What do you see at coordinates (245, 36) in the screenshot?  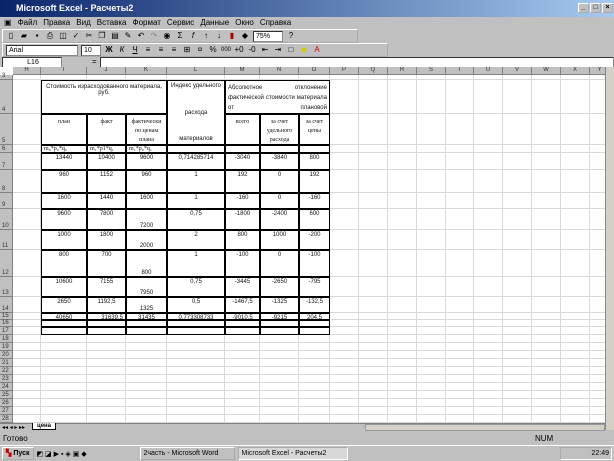 I see `drawing-icon: ◆` at bounding box center [245, 36].